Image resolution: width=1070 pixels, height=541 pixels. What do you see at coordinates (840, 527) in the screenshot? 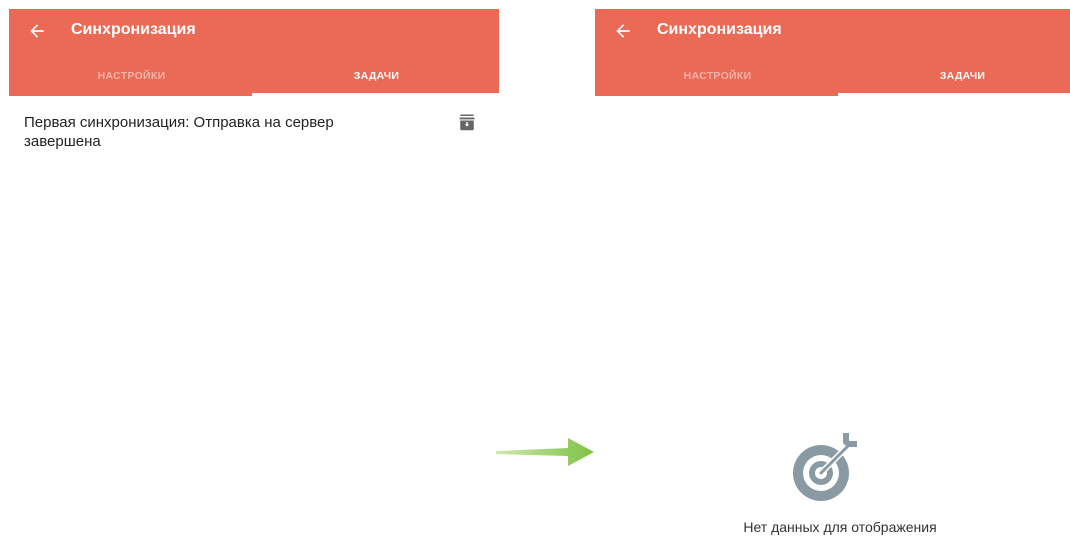
I see `empty-message: Нет данных для отображения` at bounding box center [840, 527].